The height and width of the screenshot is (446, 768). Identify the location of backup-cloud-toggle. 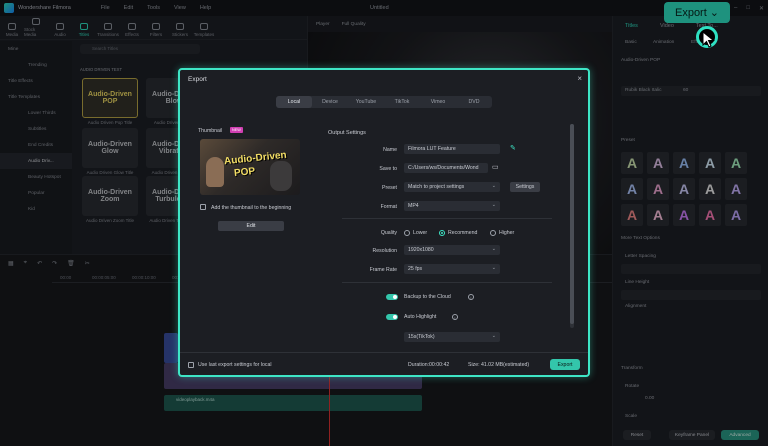
(392, 297).